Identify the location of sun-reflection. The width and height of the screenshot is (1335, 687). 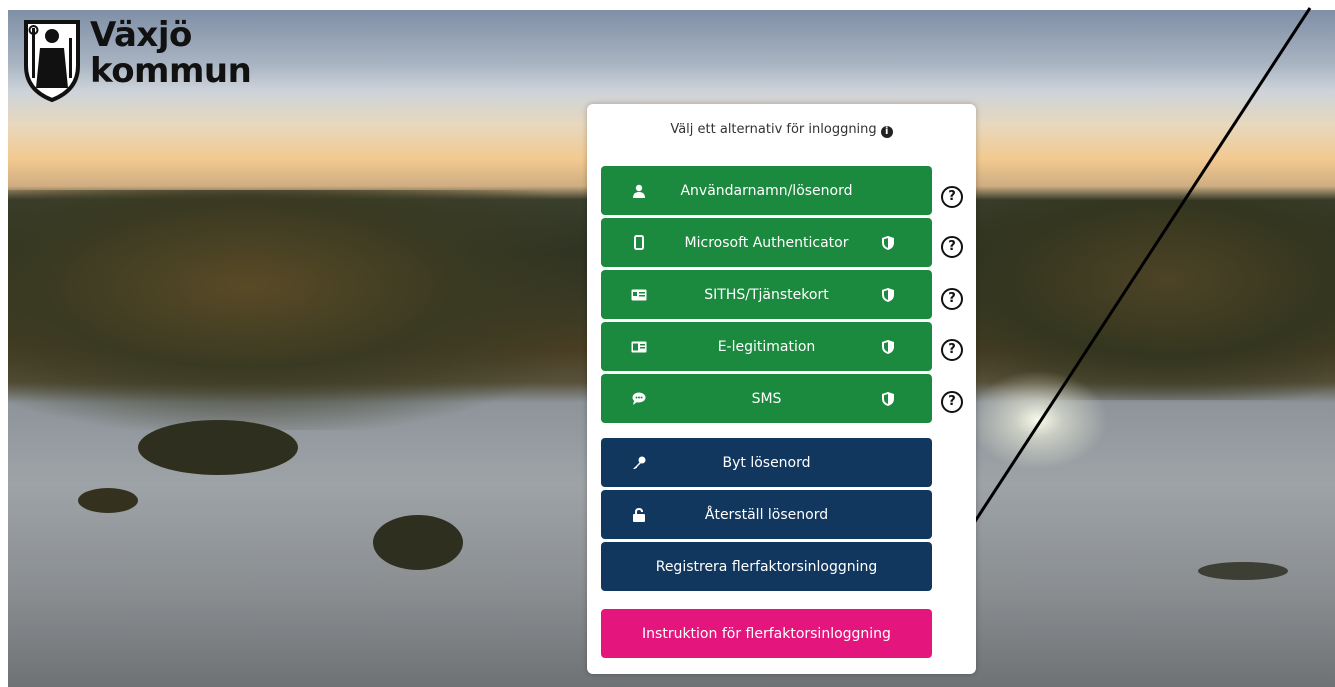
(1038, 420).